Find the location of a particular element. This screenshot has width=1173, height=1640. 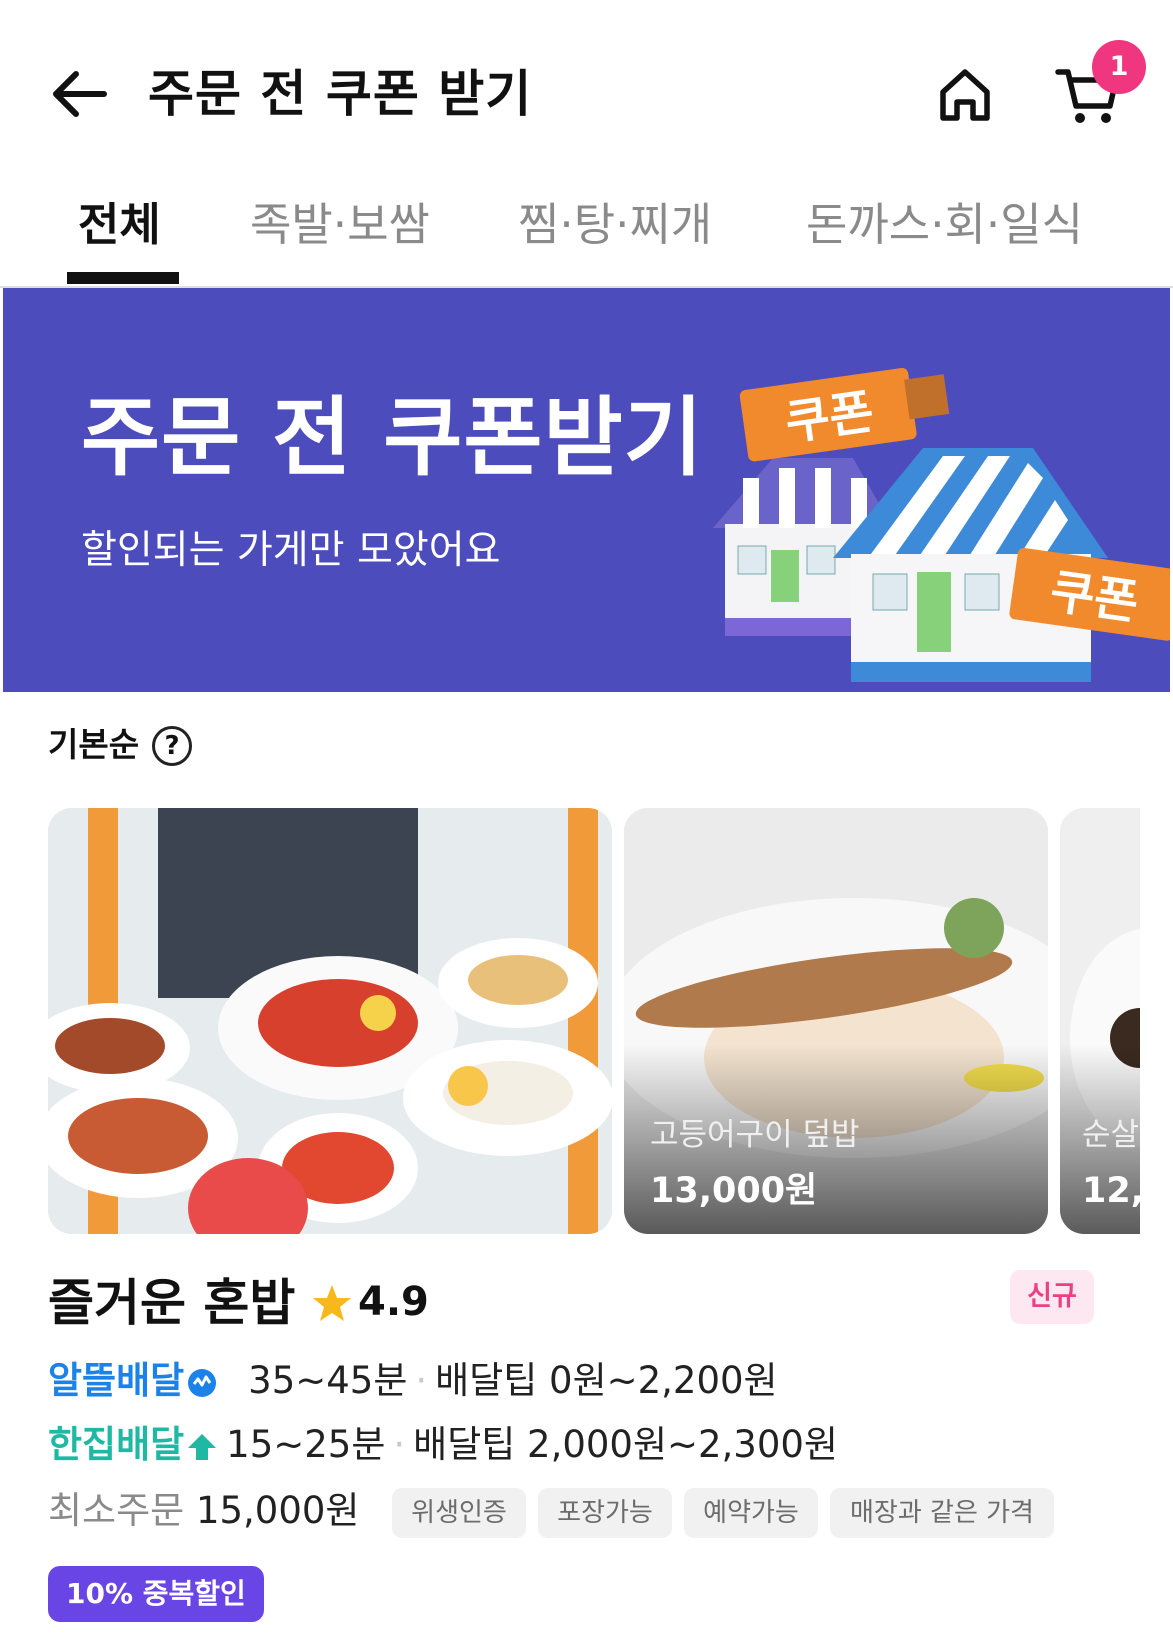

help-icon: ? is located at coordinates (172, 746).